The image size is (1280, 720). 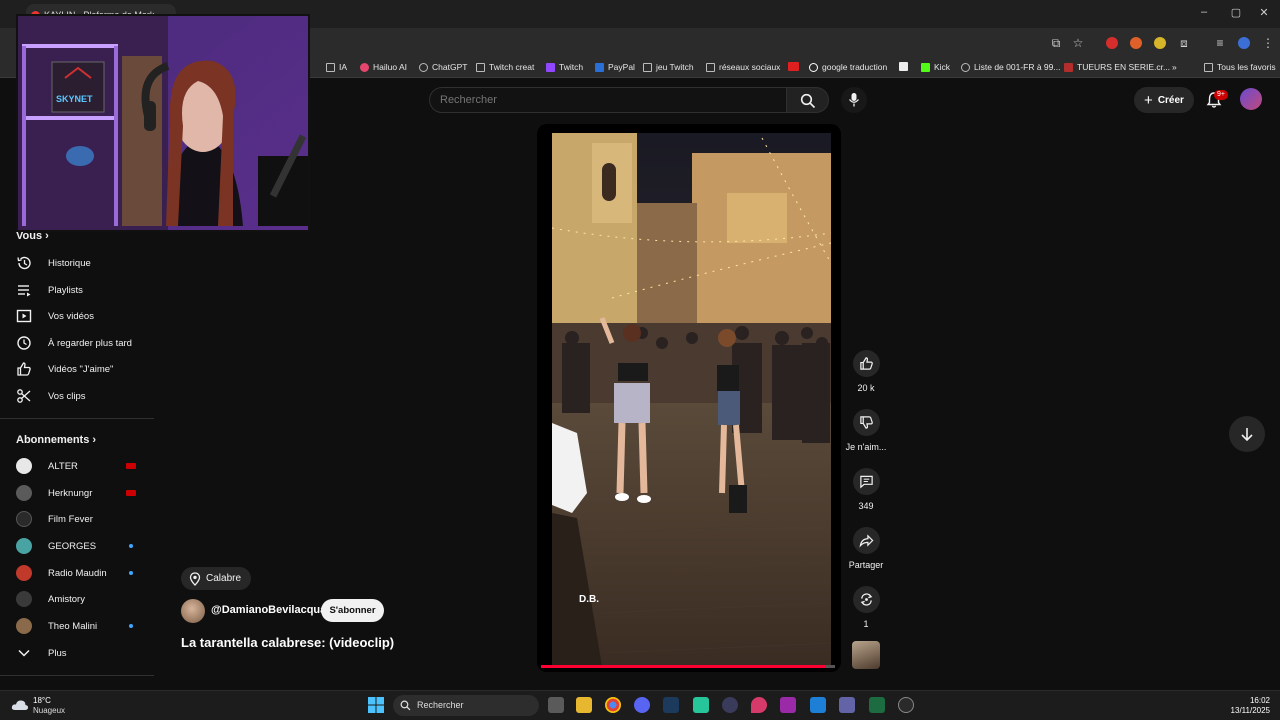 What do you see at coordinates (216, 578) in the screenshot?
I see `location-chip: Calabre` at bounding box center [216, 578].